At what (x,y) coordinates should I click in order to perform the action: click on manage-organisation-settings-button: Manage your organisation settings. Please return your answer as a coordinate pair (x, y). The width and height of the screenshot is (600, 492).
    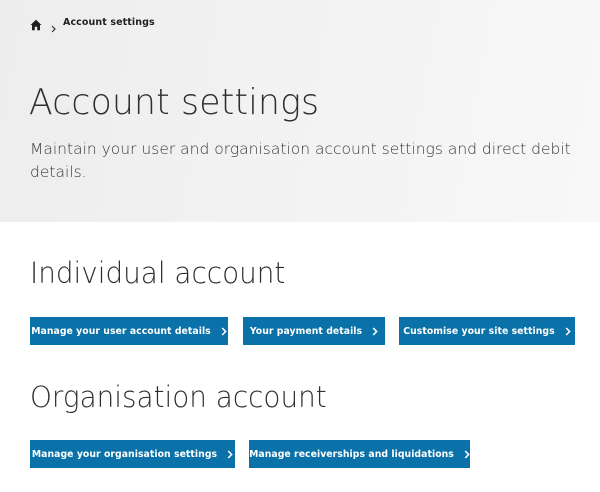
    Looking at the image, I should click on (132, 454).